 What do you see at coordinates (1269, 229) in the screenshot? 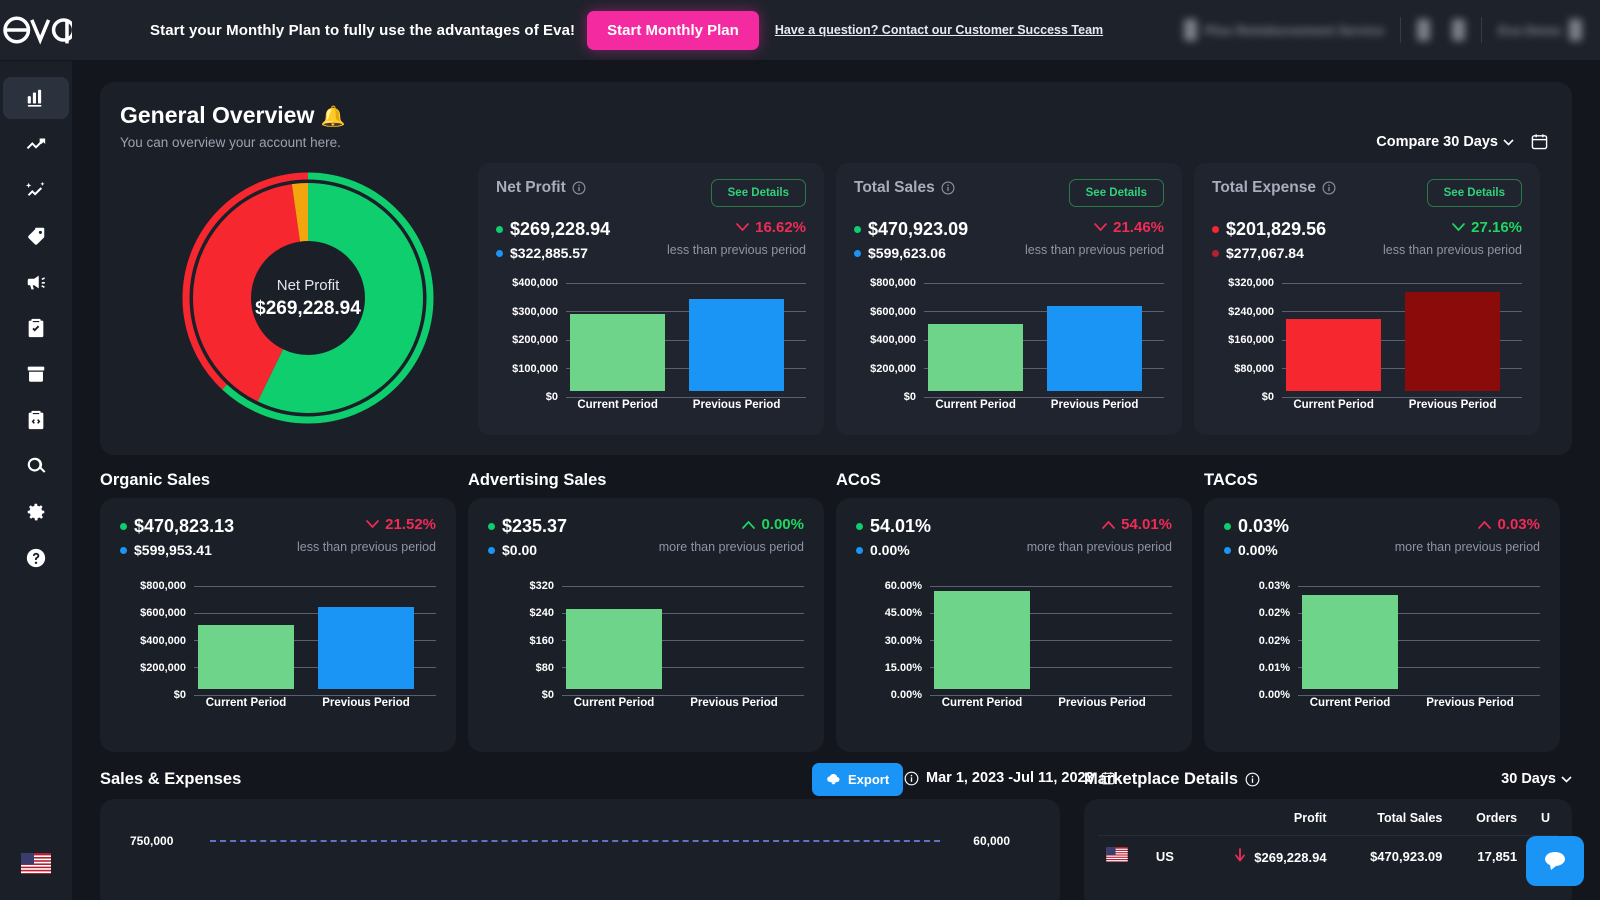
I see `current-value: $201,829.56` at bounding box center [1269, 229].